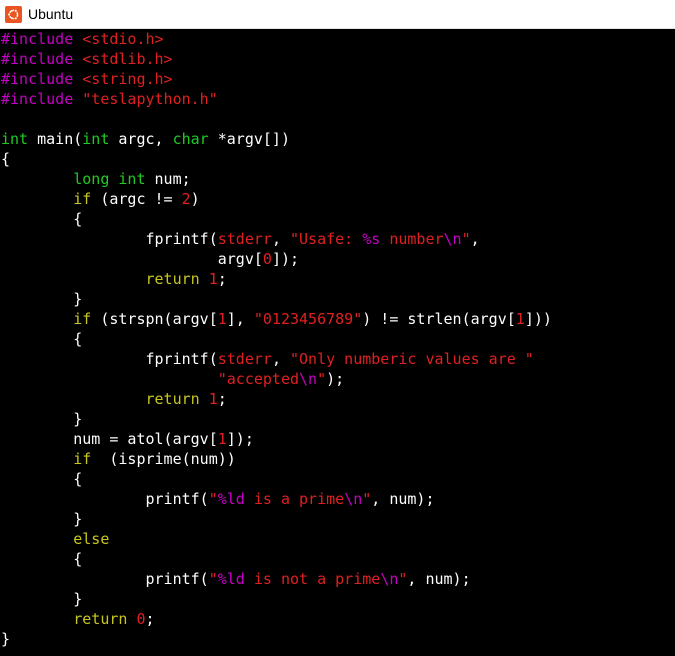 The height and width of the screenshot is (656, 675). What do you see at coordinates (13, 14) in the screenshot?
I see `ubuntu-logo-icon` at bounding box center [13, 14].